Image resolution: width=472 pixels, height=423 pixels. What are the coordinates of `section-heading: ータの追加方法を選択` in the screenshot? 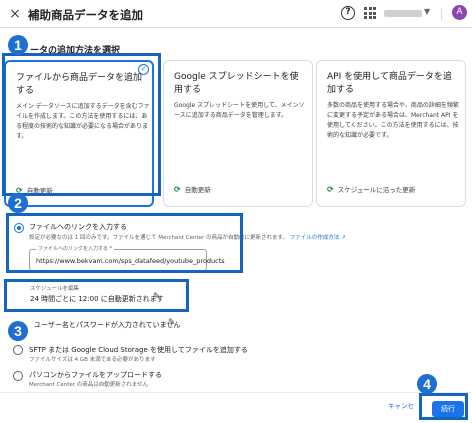 It's located at (75, 51).